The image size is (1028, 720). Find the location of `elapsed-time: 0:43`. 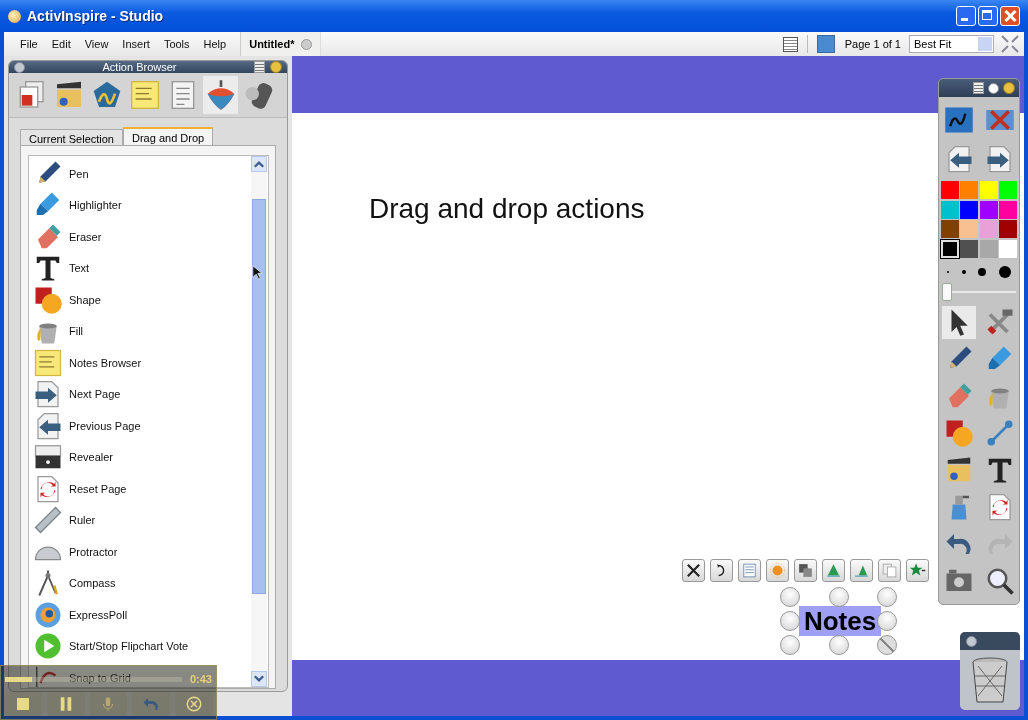

elapsed-time: 0:43 is located at coordinates (200, 679).